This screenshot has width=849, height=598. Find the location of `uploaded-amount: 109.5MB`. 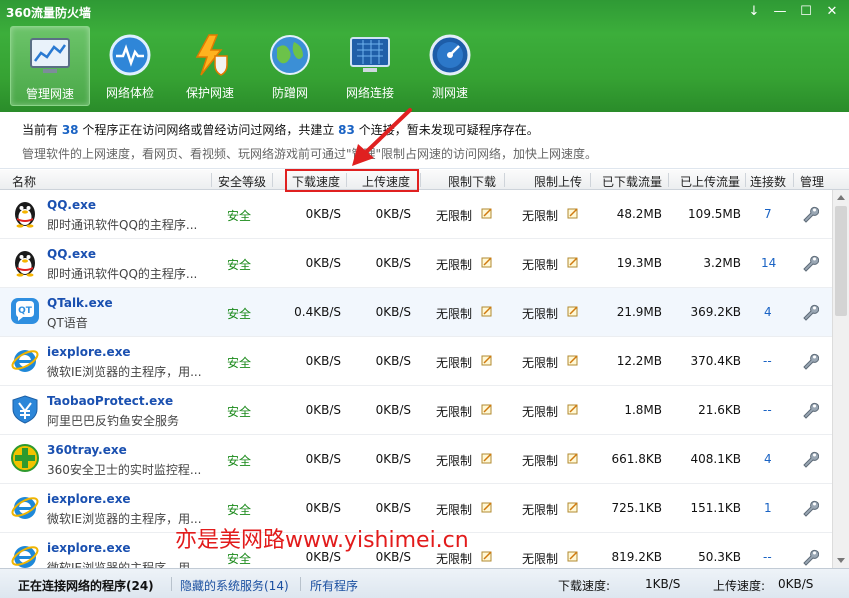

uploaded-amount: 109.5MB is located at coordinates (714, 214).